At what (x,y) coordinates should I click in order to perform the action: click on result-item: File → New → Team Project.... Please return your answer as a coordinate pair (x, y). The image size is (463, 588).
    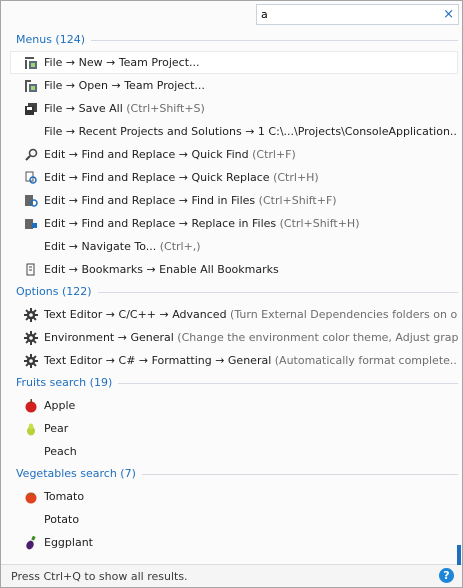
    Looking at the image, I should click on (234, 62).